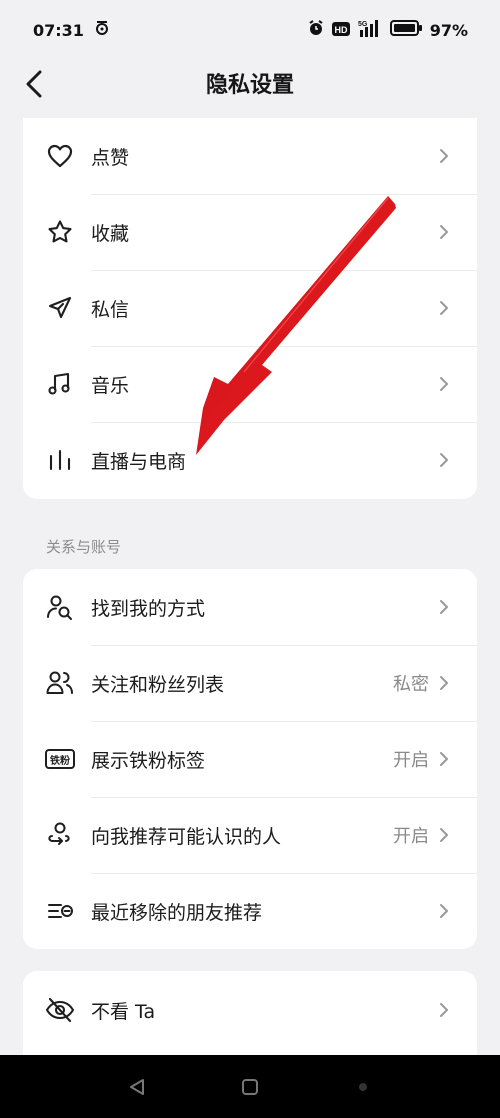 This screenshot has width=500, height=1118. I want to click on svg-text: HD, so click(340, 30).